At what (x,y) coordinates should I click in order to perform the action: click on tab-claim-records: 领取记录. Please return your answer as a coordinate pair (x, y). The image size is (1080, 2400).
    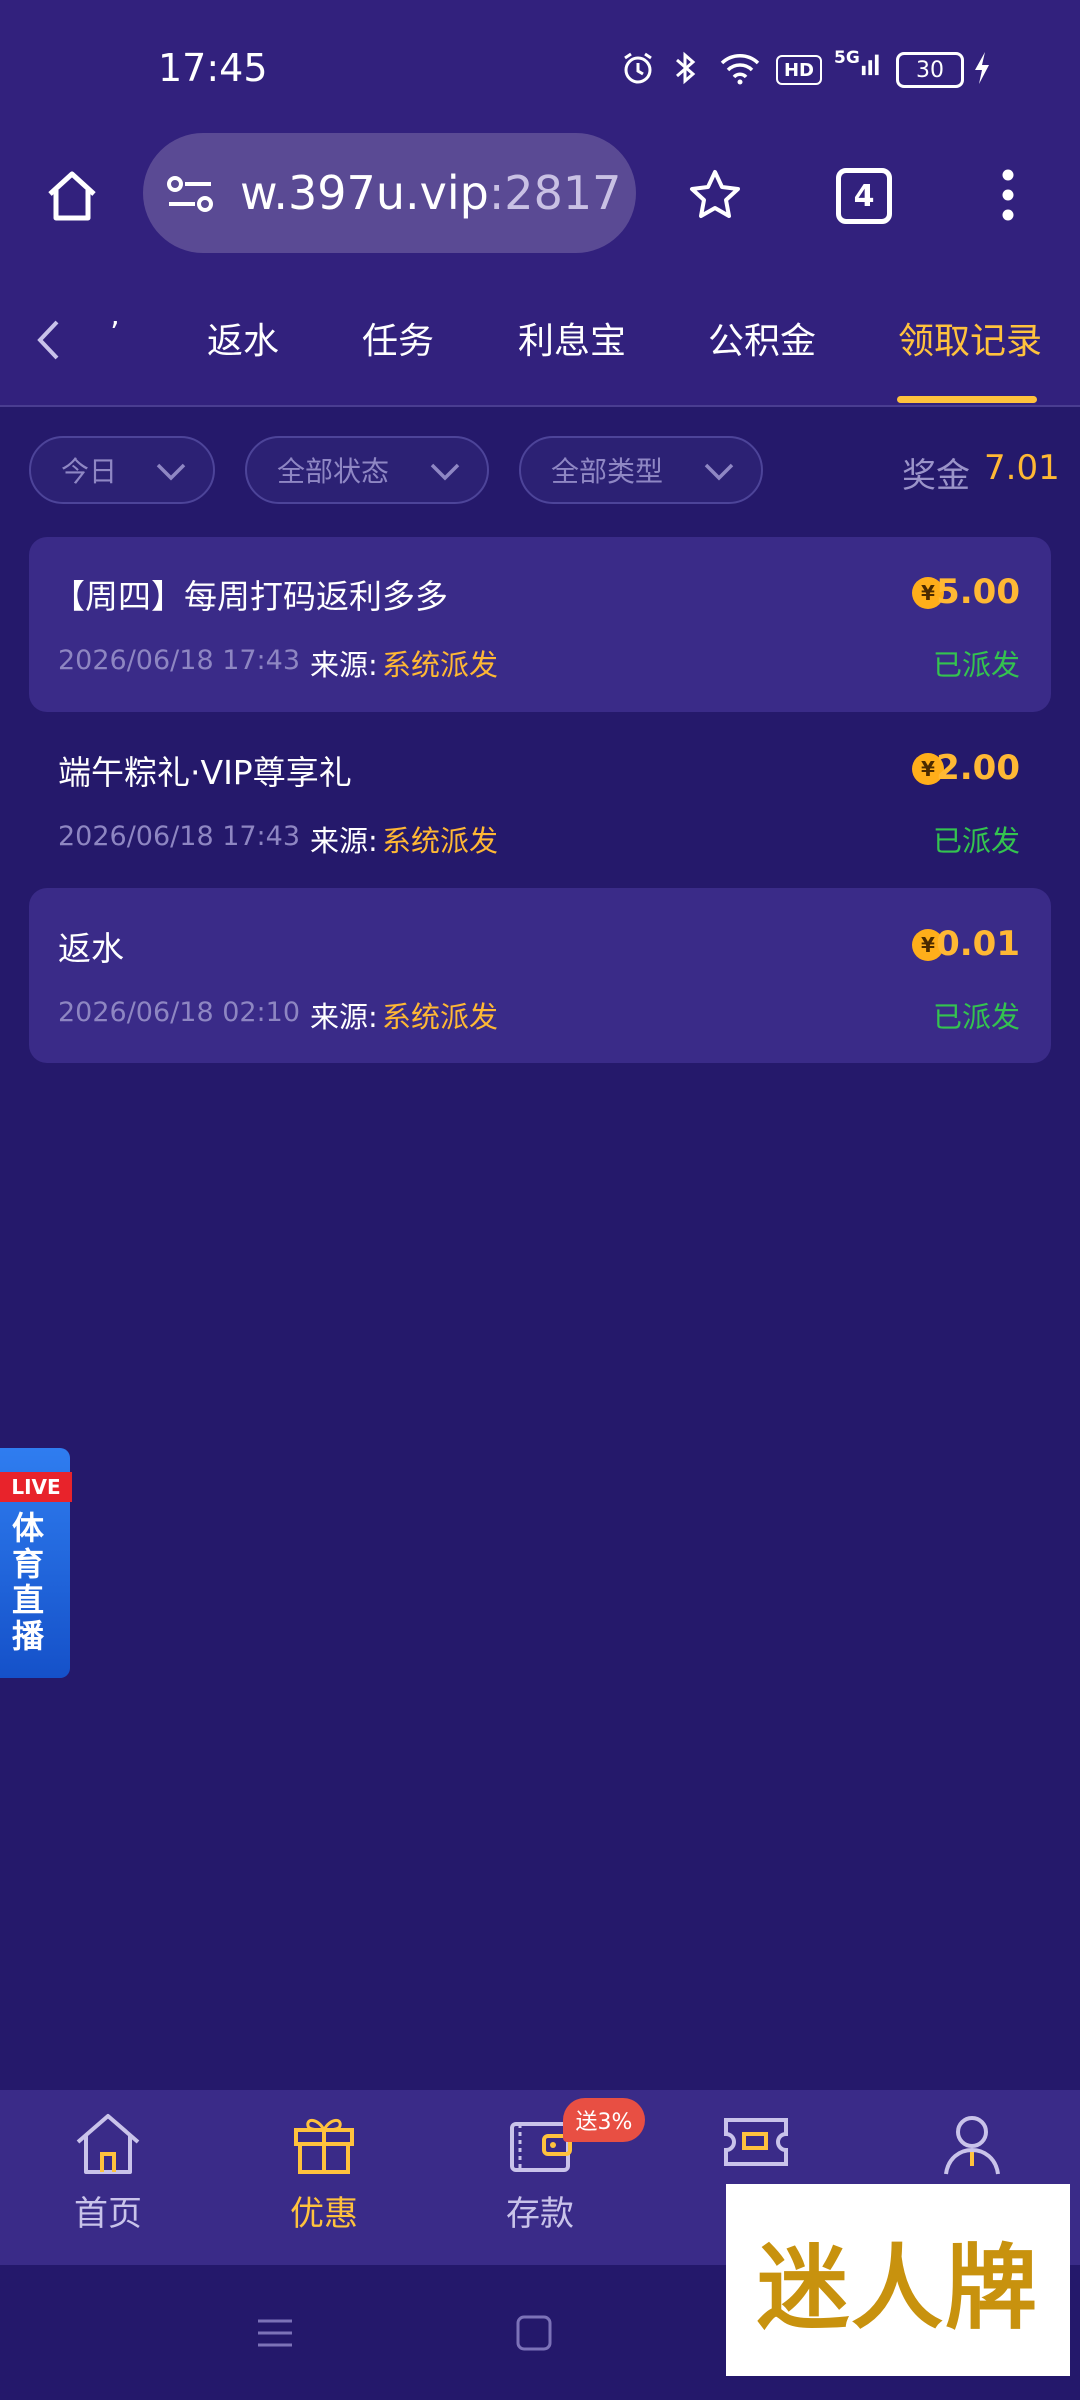
    Looking at the image, I should click on (970, 338).